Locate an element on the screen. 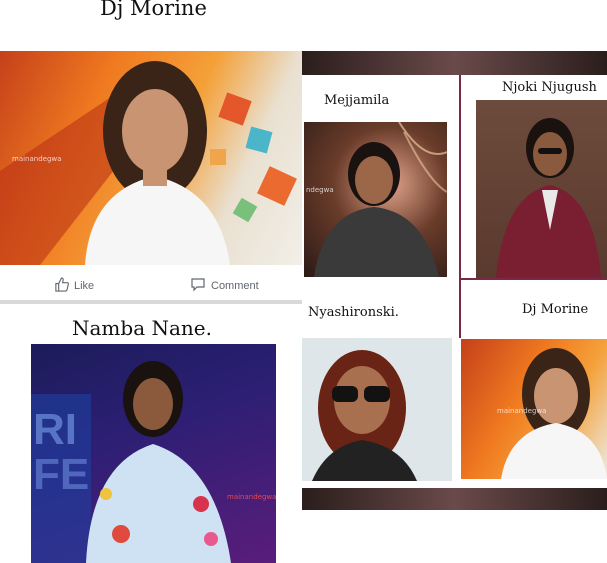 The image size is (607, 563). divider-left is located at coordinates (151, 302).